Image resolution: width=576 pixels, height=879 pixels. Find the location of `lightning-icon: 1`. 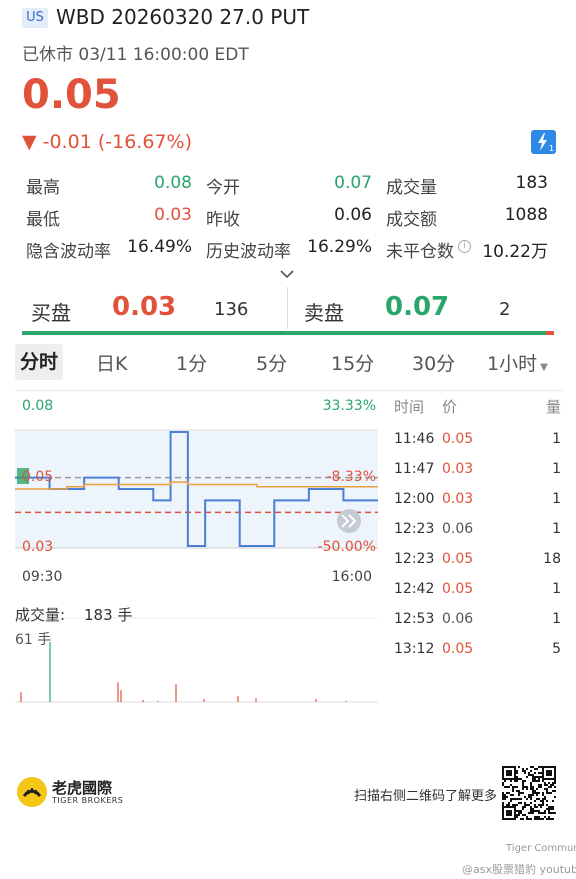

lightning-icon: 1 is located at coordinates (543, 142).